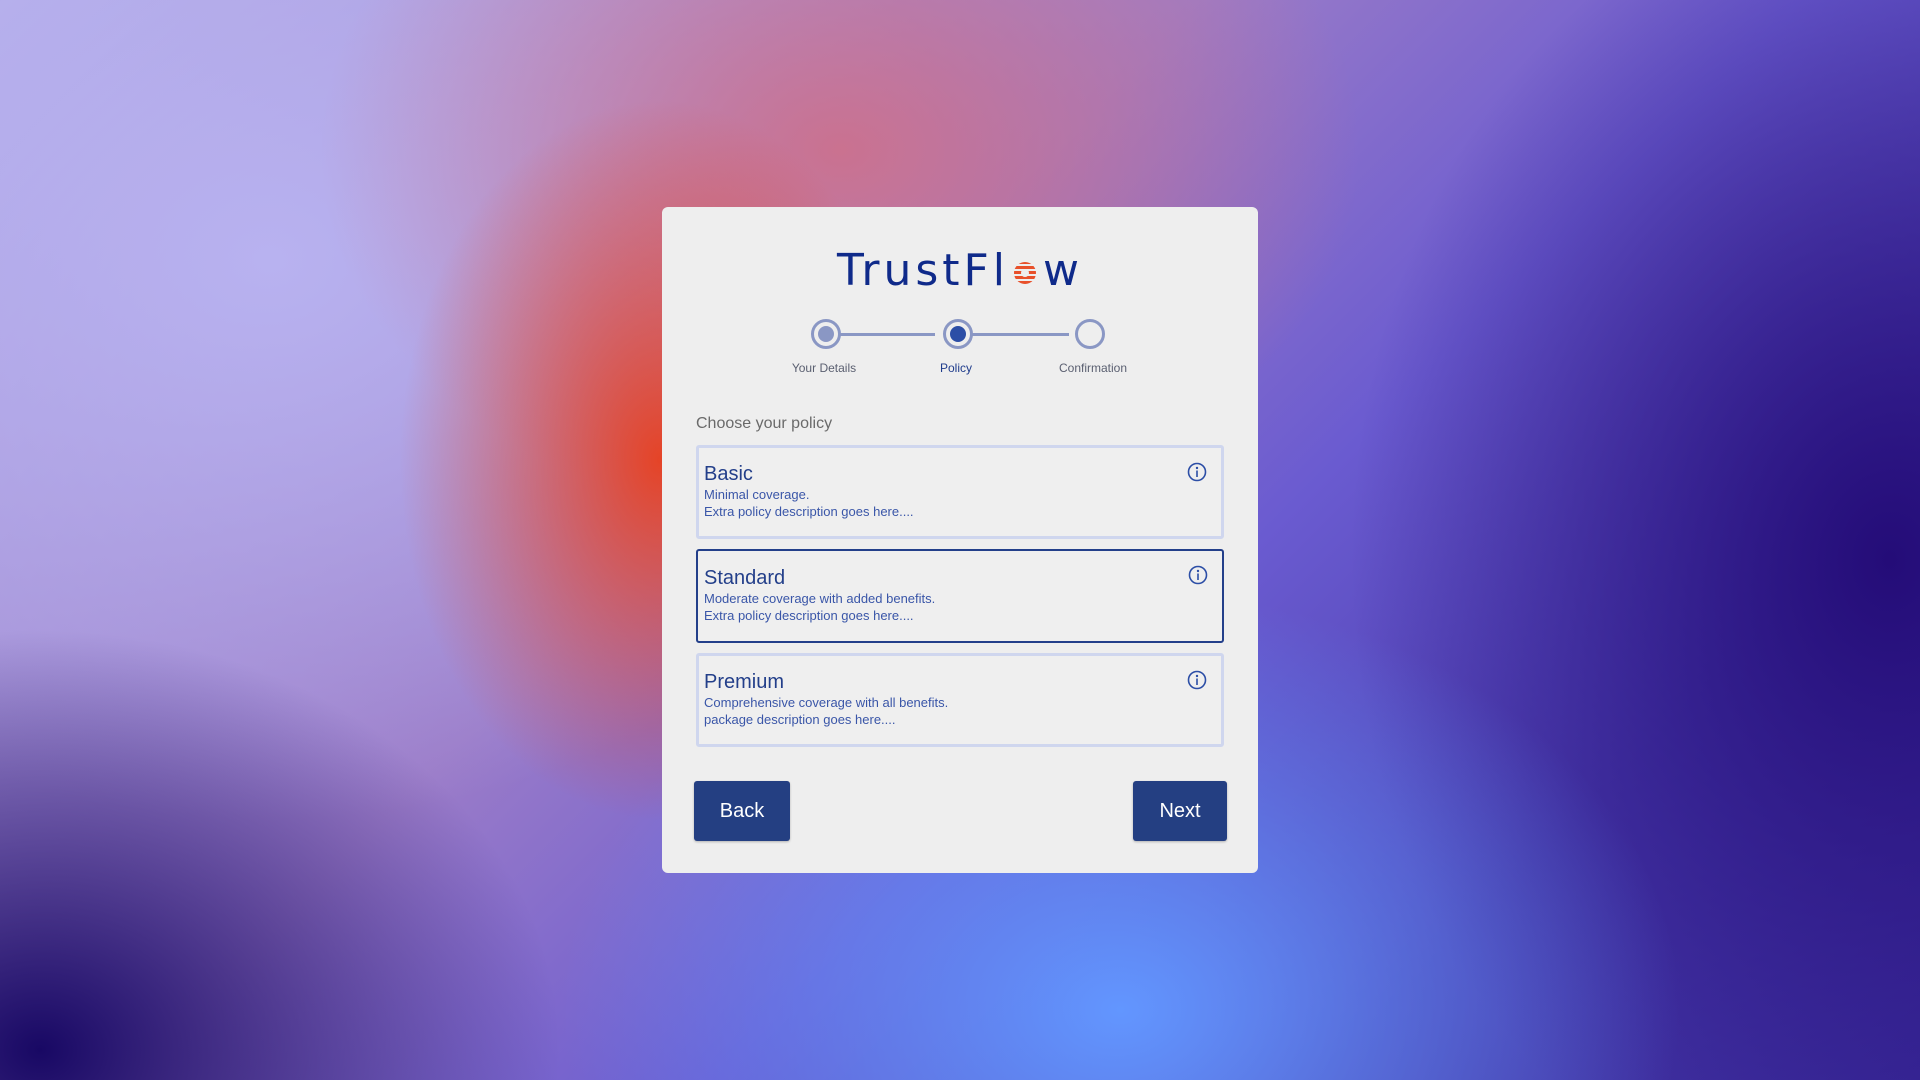  Describe the element at coordinates (745, 578) in the screenshot. I see `policy-name: Standard` at that location.